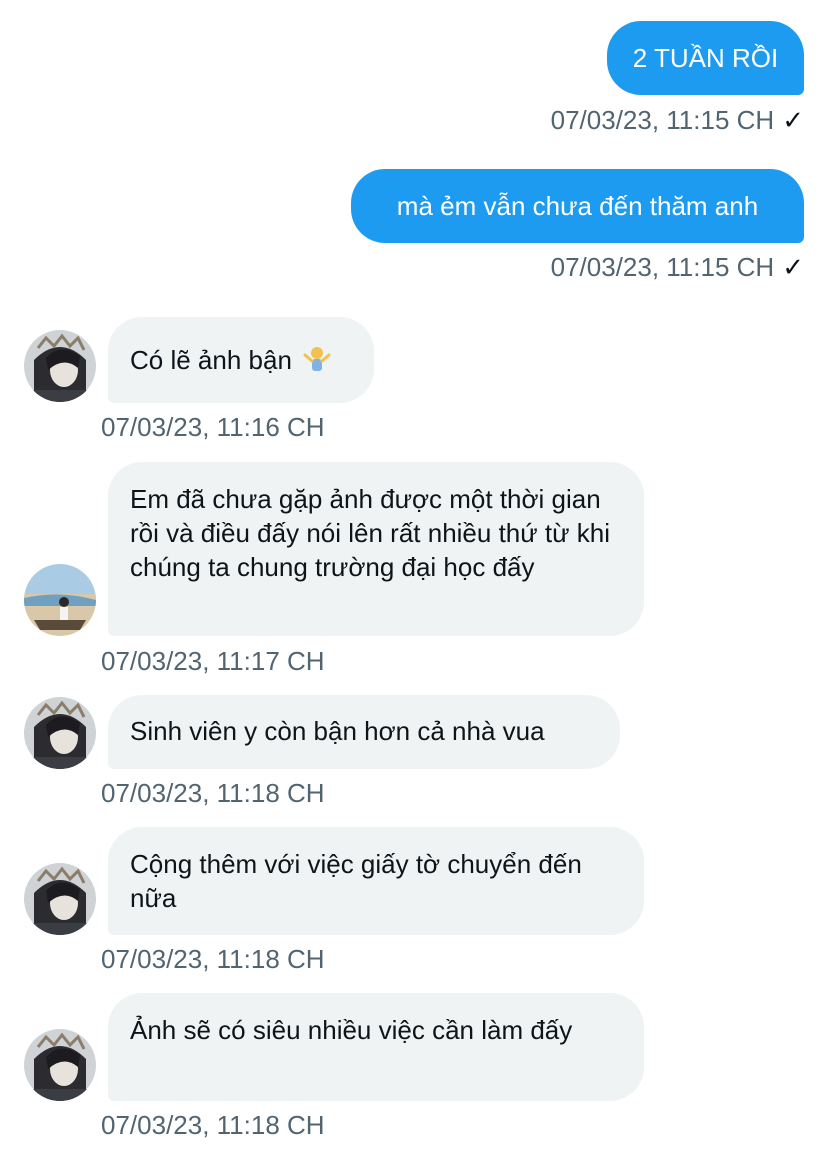 The height and width of the screenshot is (1153, 828). What do you see at coordinates (211, 360) in the screenshot?
I see `message-text: Có lẽ ảnh bận` at bounding box center [211, 360].